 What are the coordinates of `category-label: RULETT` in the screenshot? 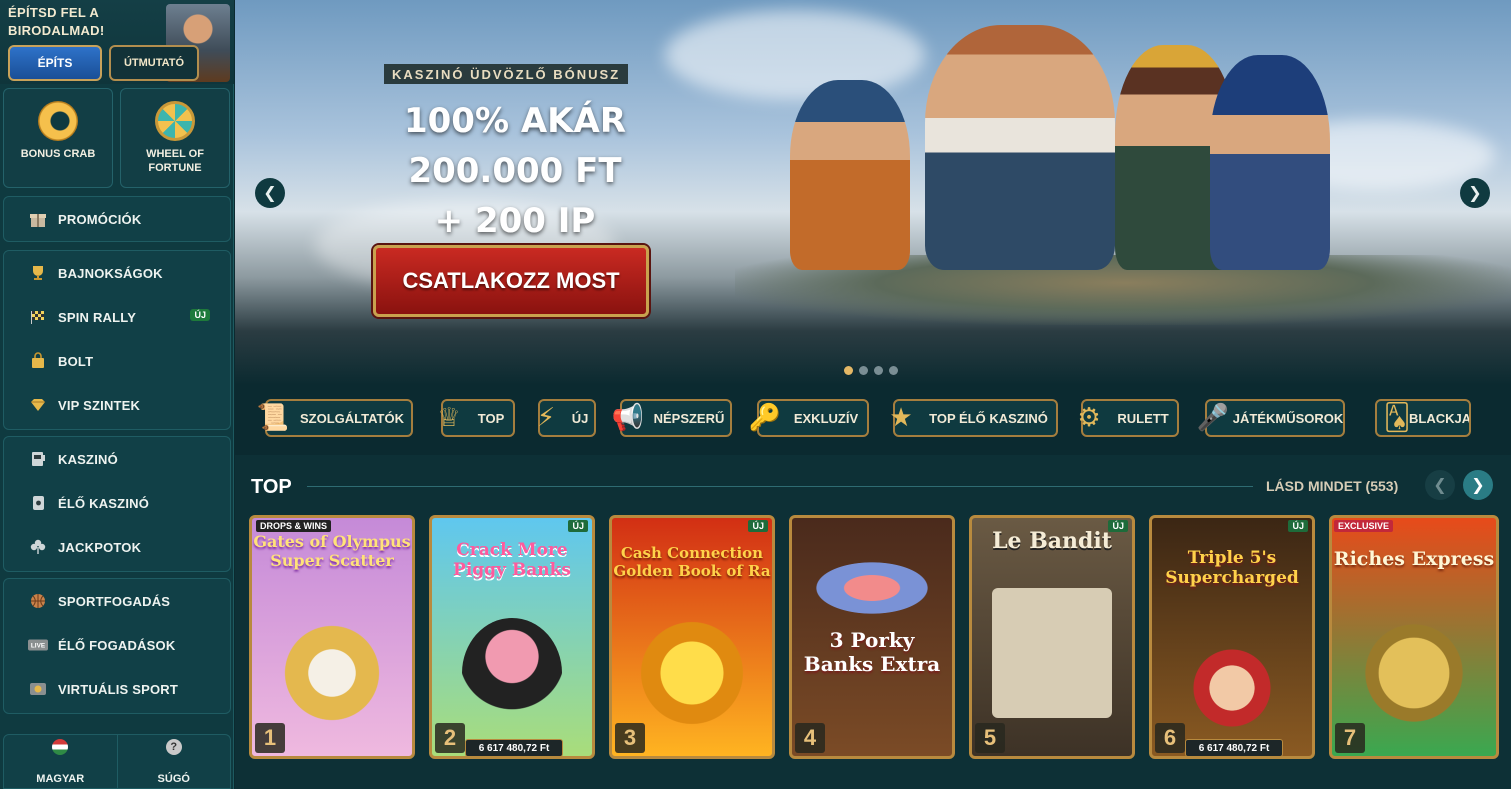 It's located at (1143, 418).